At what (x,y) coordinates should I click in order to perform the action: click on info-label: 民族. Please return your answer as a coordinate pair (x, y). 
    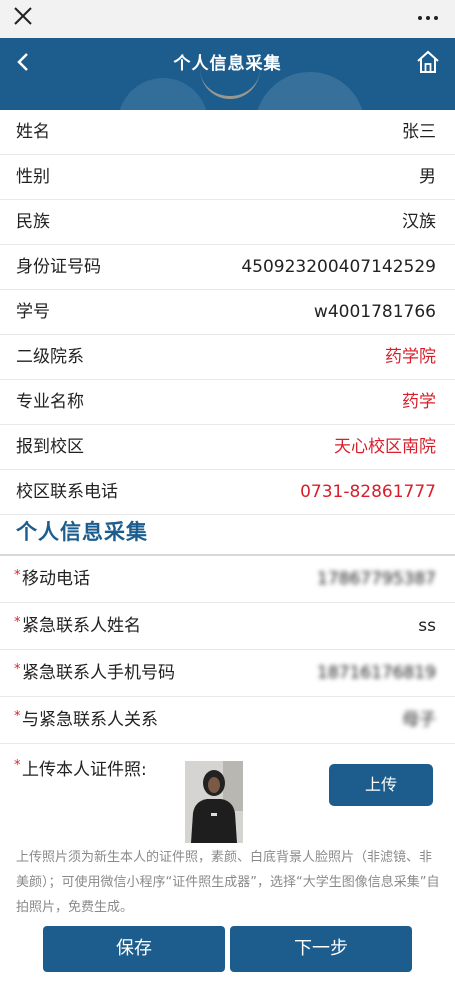
    Looking at the image, I should click on (33, 222).